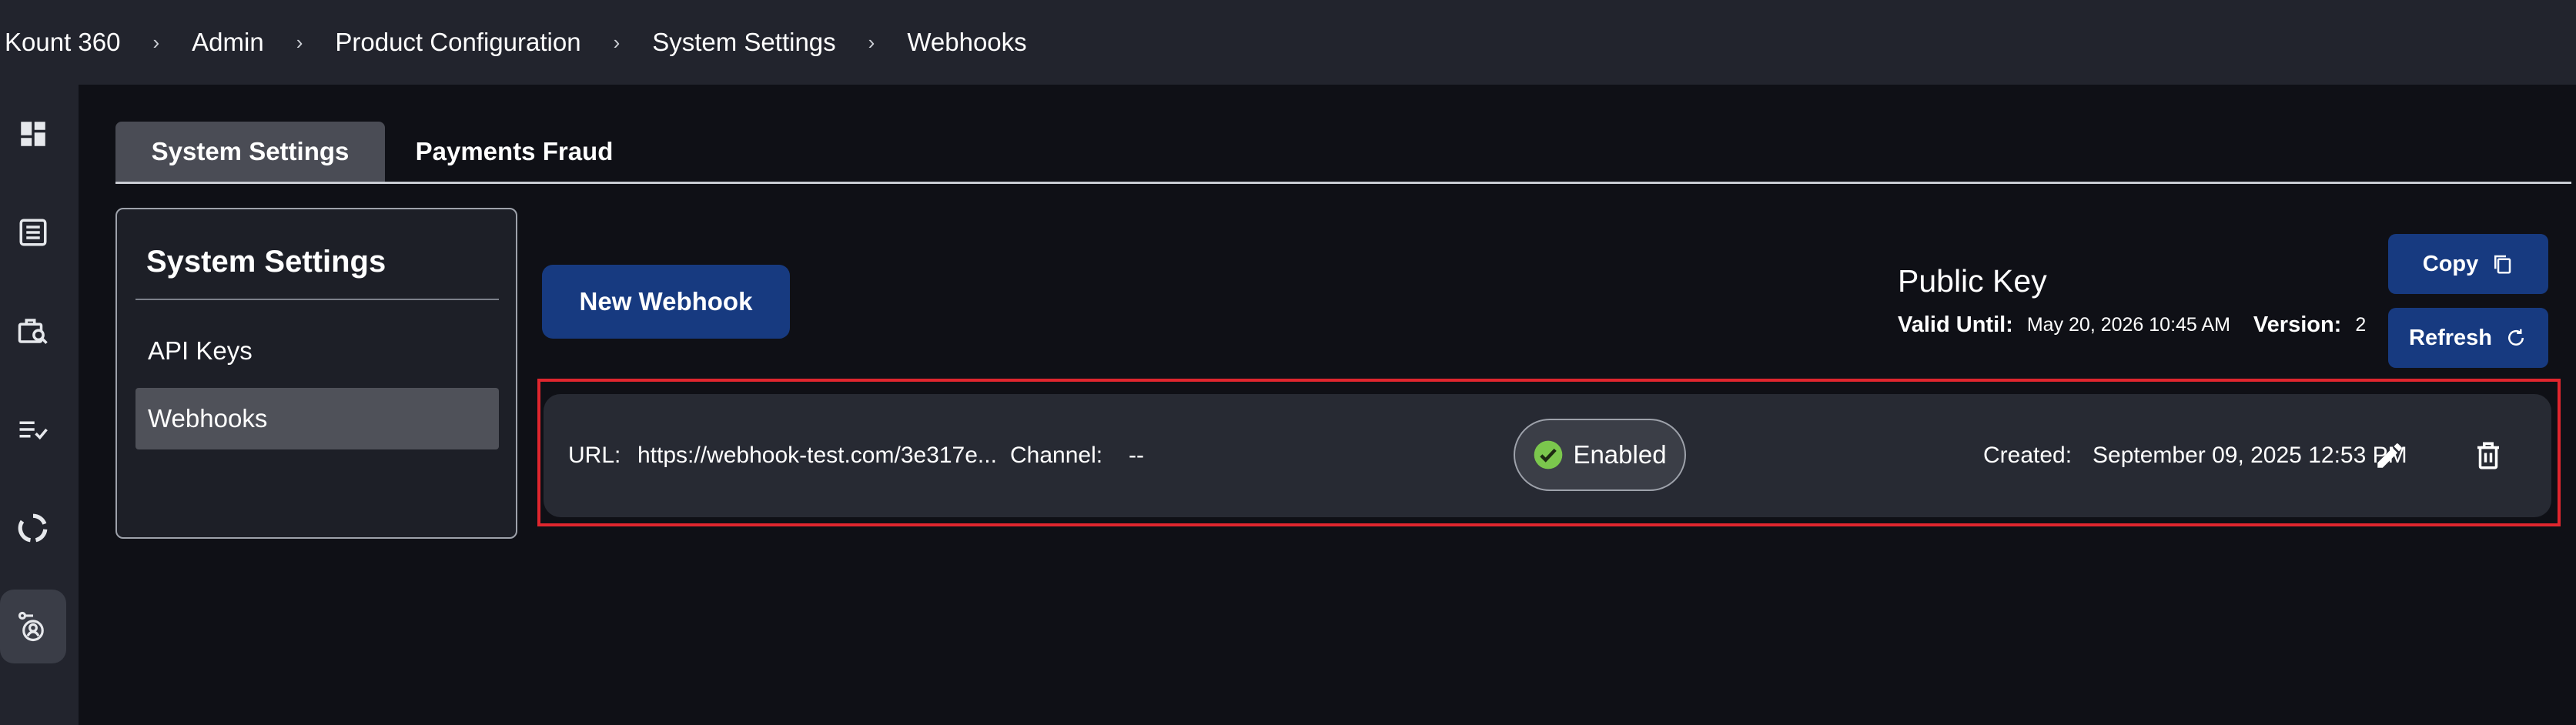 The width and height of the screenshot is (2576, 725). I want to click on breadcrumb-kount-360: Kount 360, so click(63, 42).